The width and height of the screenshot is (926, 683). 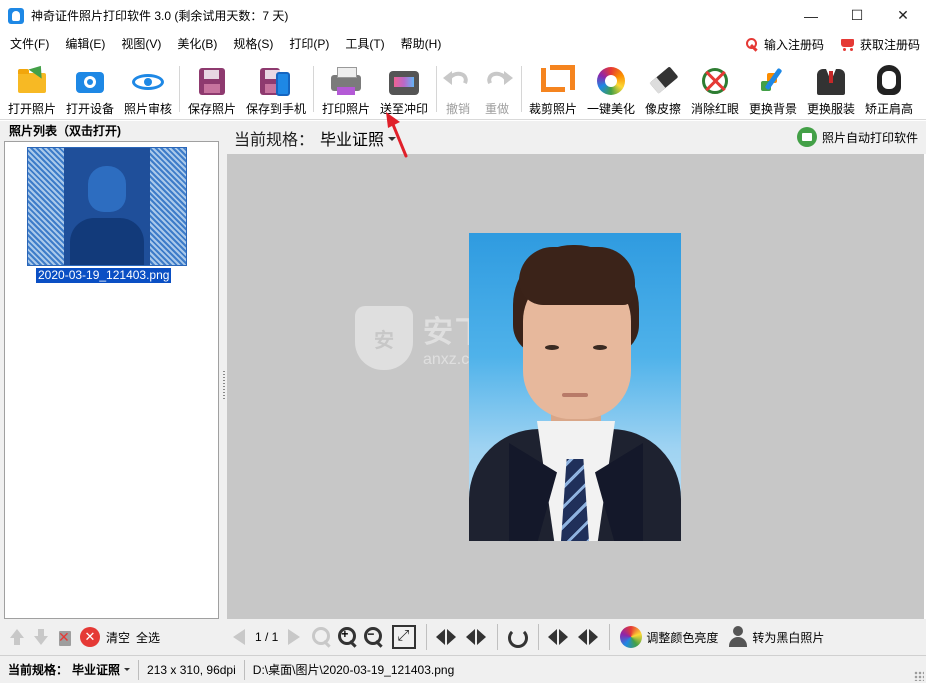 I want to click on zoom-icon, so click(x=322, y=637).